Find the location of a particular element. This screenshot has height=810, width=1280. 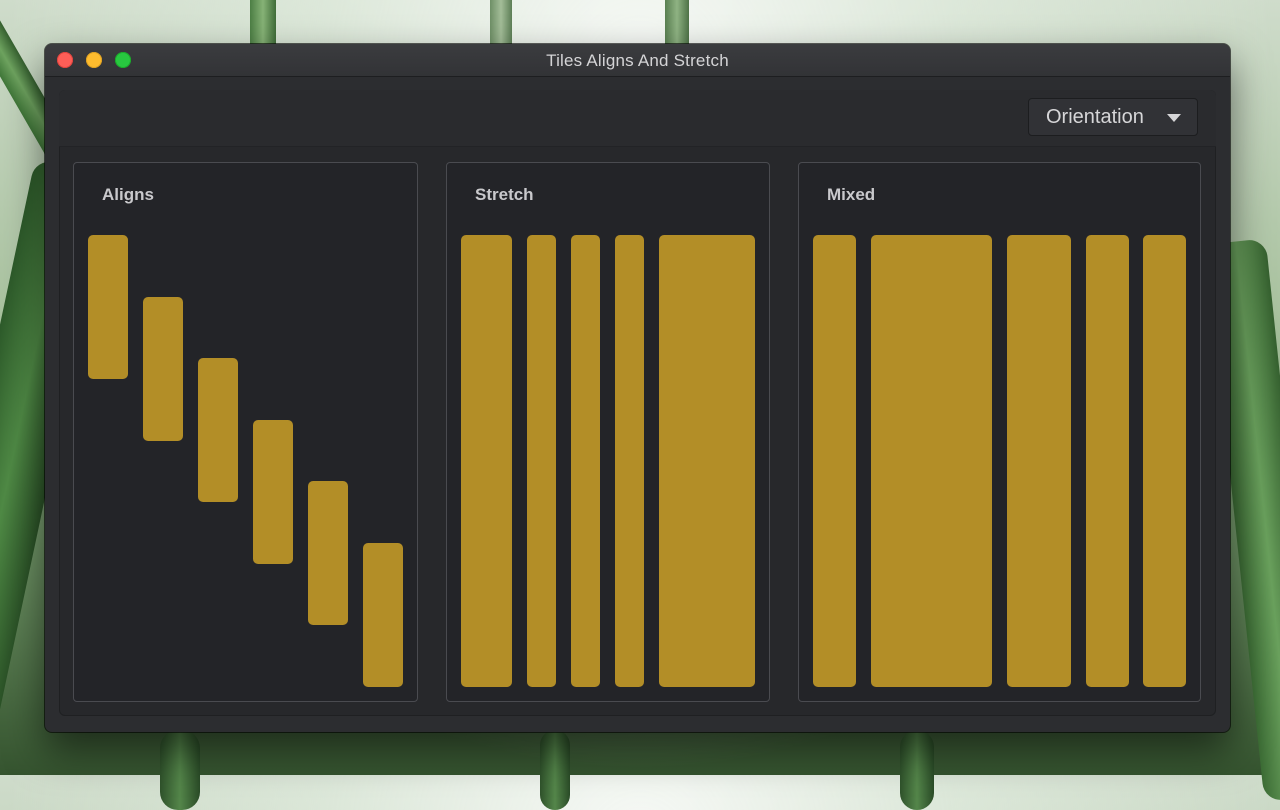

orientation-dropdown-label: Orientation is located at coordinates (1095, 116).